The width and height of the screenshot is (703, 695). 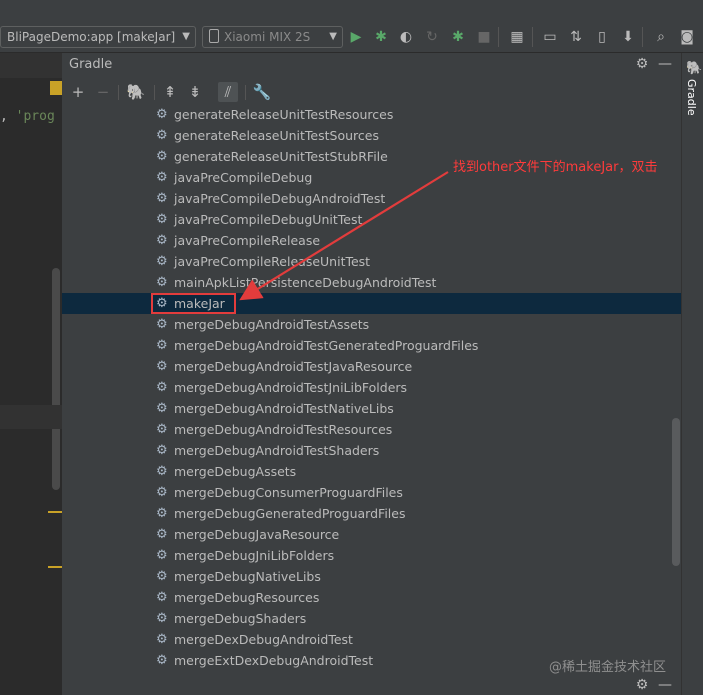 What do you see at coordinates (291, 387) in the screenshot?
I see `task-label: mergeDebugAndroidTestJniLibFolders` at bounding box center [291, 387].